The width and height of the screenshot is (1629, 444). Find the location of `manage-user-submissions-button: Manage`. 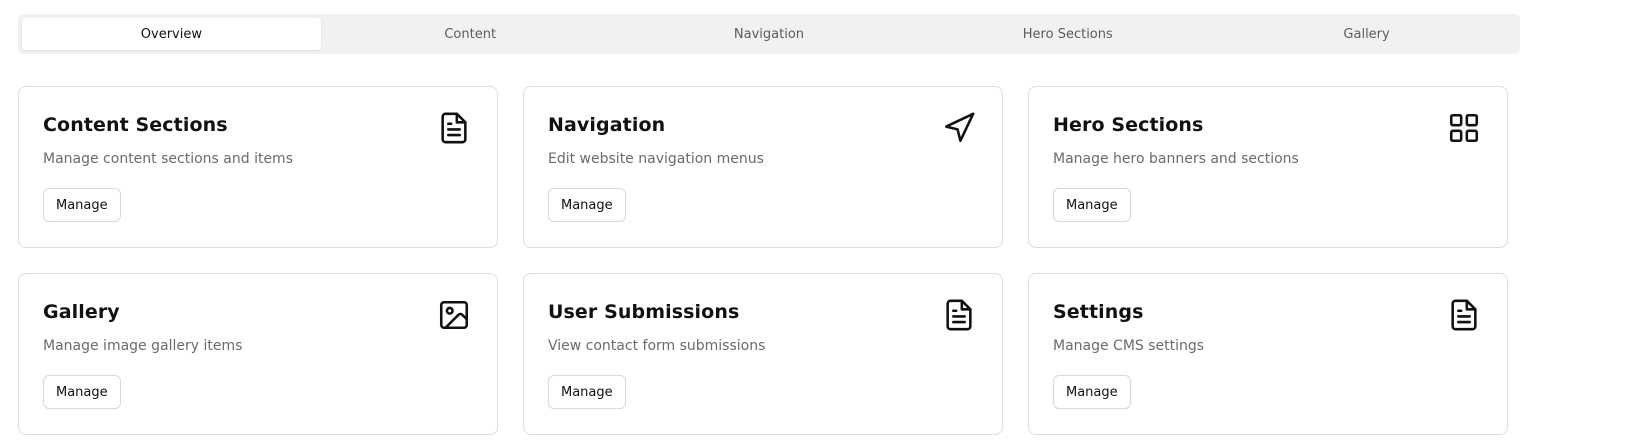

manage-user-submissions-button: Manage is located at coordinates (587, 392).